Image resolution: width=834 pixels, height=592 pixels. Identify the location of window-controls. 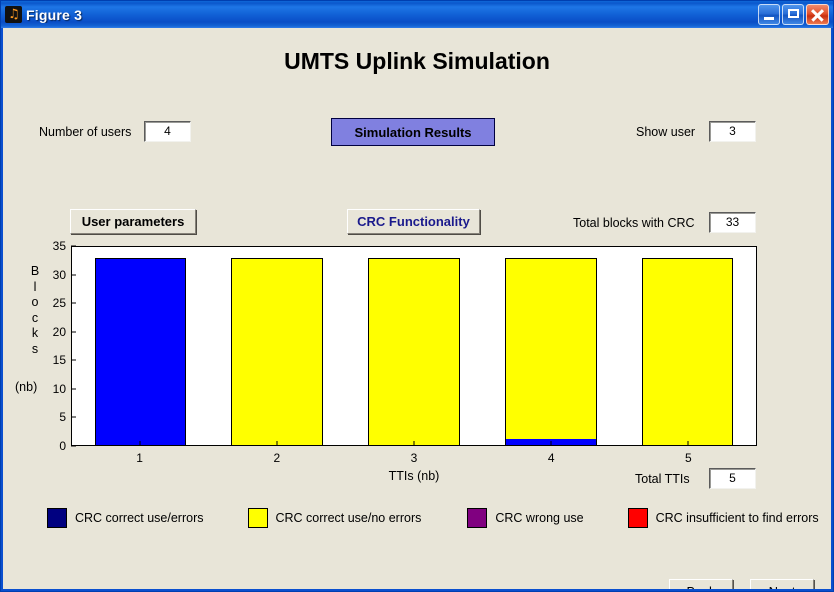
(794, 14).